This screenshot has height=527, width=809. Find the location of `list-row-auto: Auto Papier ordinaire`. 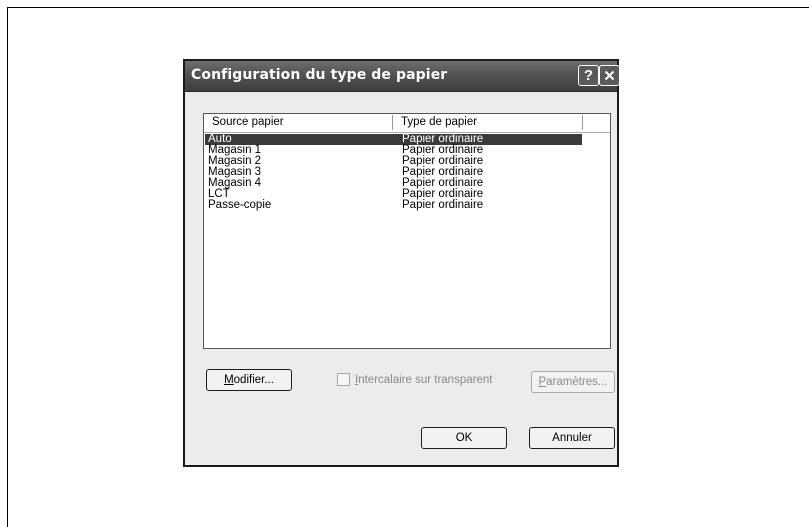

list-row-auto: Auto Papier ordinaire is located at coordinates (393, 139).